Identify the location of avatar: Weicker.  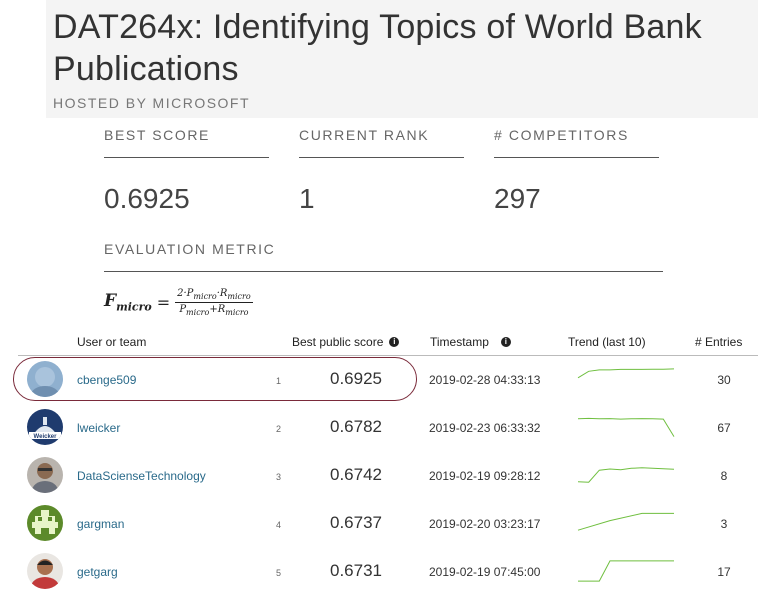
(45, 427).